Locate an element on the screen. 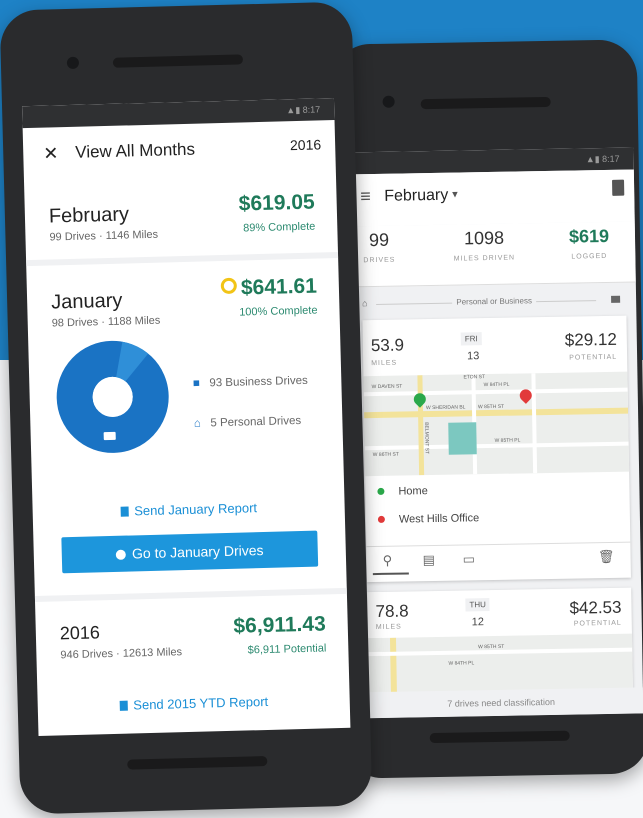  month-summary: 98 Drives · 1188 Miles is located at coordinates (106, 322).